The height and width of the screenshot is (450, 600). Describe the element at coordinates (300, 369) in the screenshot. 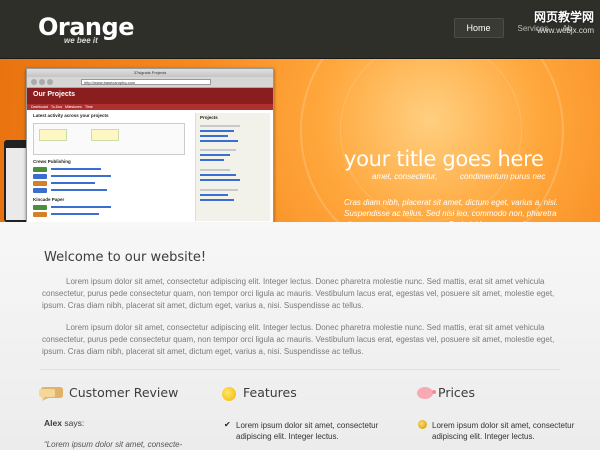

I see `section-divider` at that location.